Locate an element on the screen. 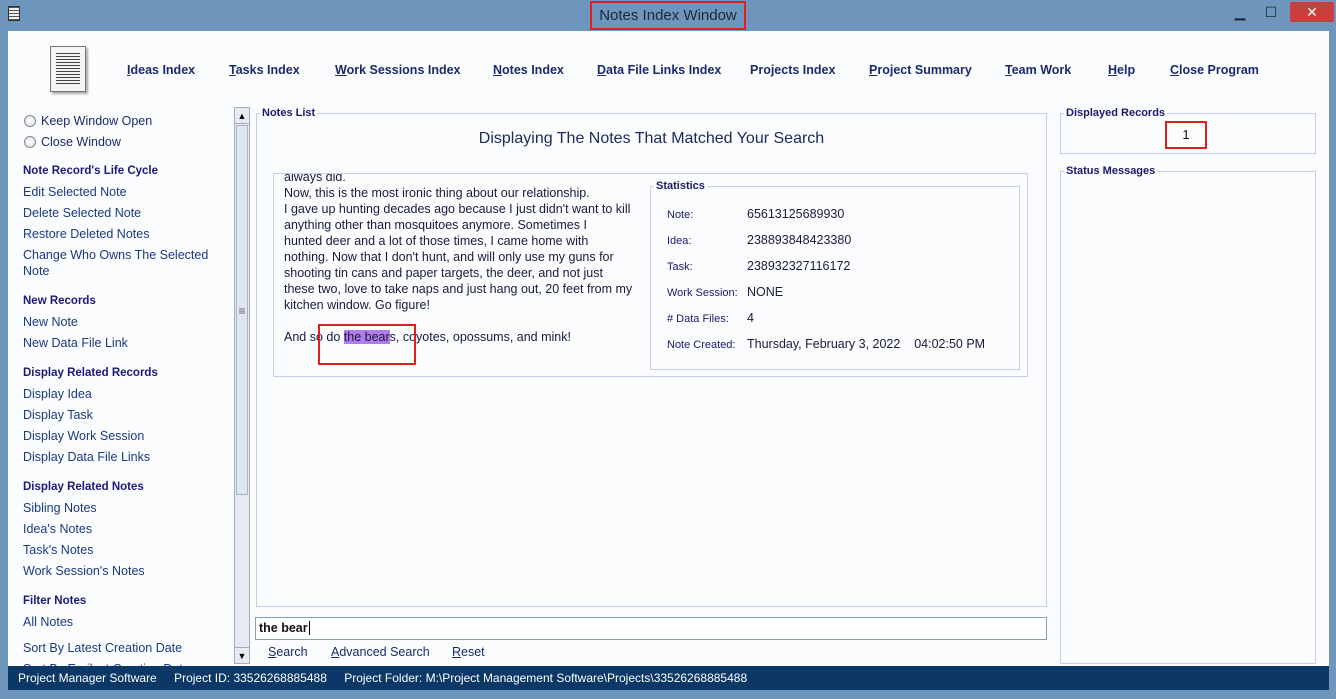 The height and width of the screenshot is (699, 1336). advanced-search-button: Advanced Search is located at coordinates (380, 652).